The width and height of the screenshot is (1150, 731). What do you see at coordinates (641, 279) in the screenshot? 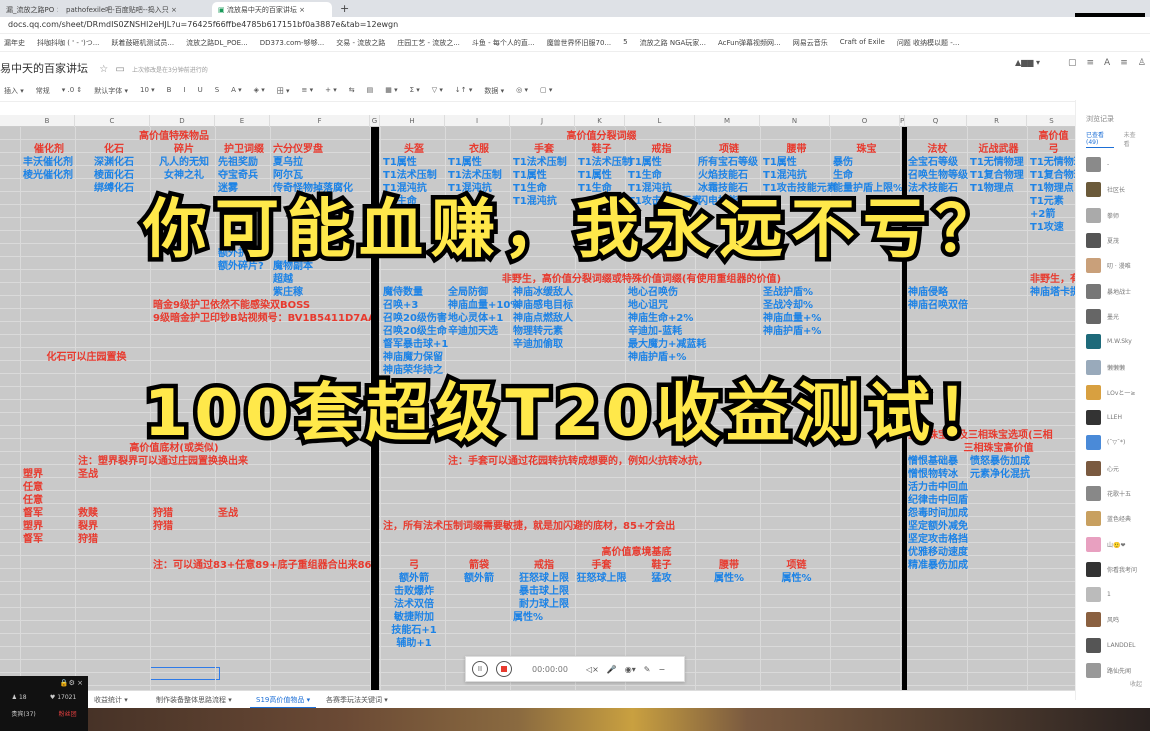
I see `cell: 非野生，高价值分裂词缀或特殊价值词缀(有使用重组器的价值)` at bounding box center [641, 279].